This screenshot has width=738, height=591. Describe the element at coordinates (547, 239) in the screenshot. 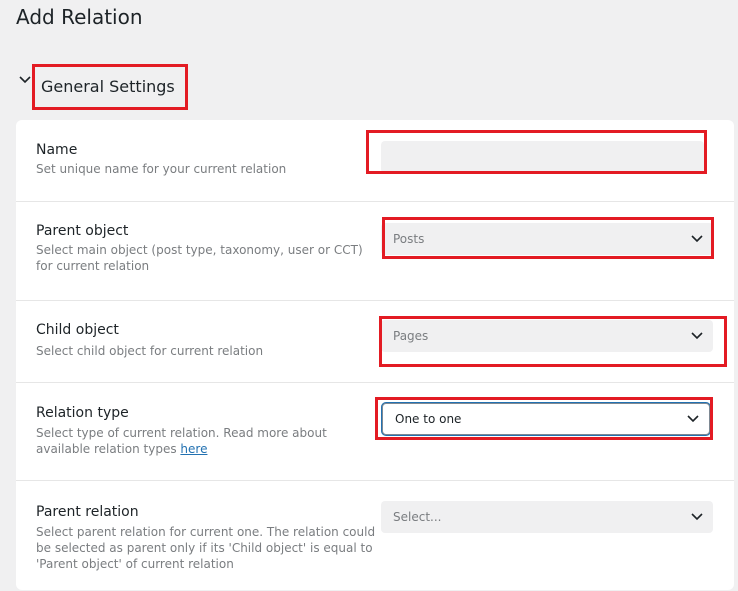

I see `parent-object-select: Posts` at that location.